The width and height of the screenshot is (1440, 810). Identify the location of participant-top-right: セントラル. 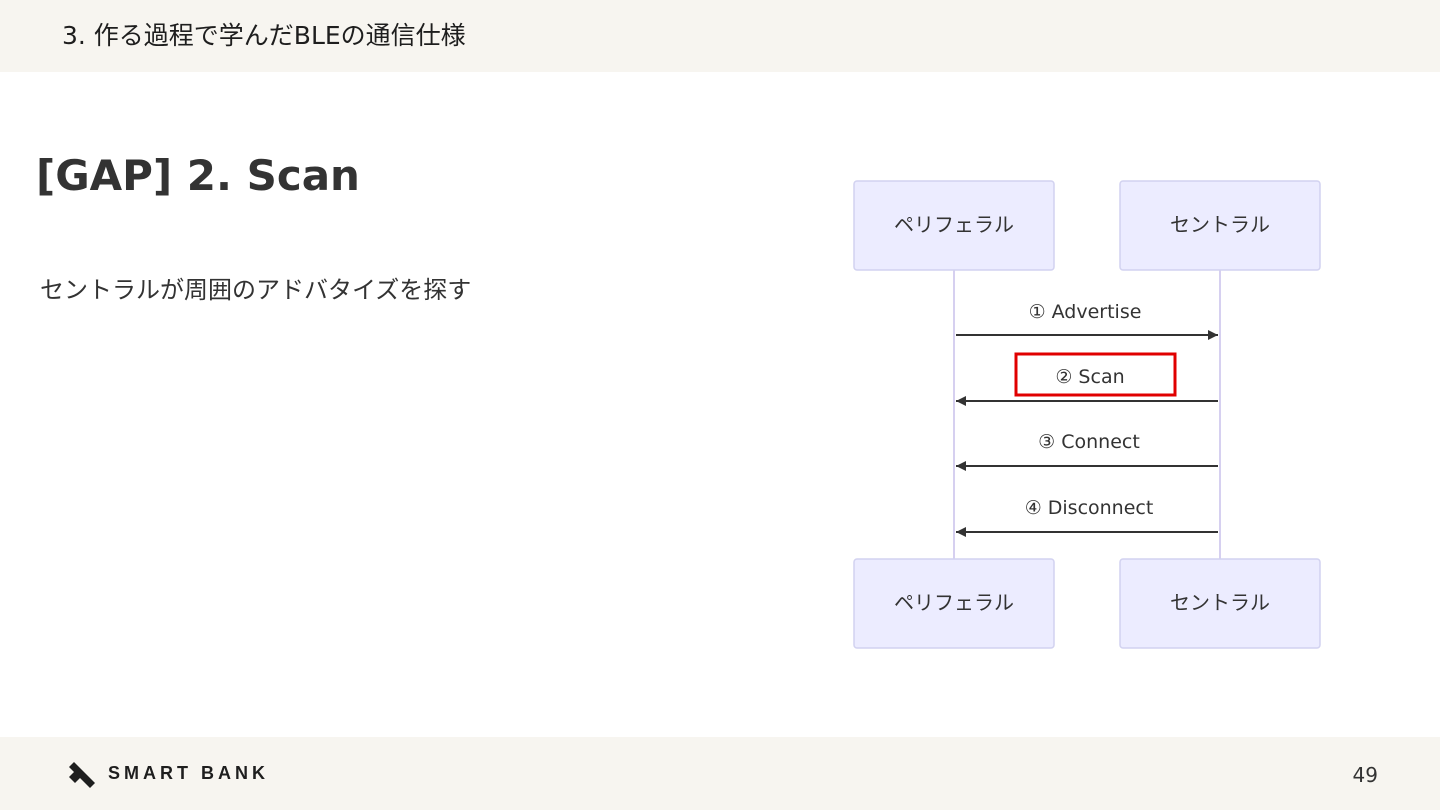
(1220, 225).